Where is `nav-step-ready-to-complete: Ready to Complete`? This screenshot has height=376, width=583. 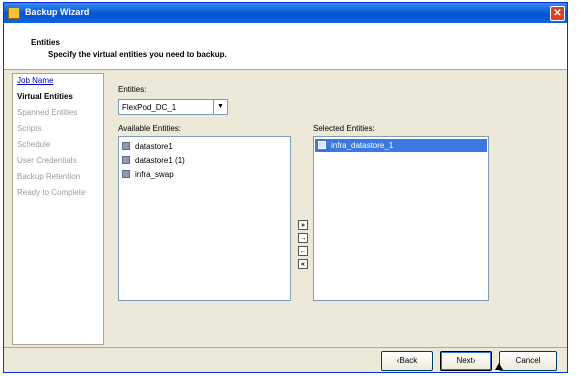
nav-step-ready-to-complete: Ready to Complete is located at coordinates (51, 192).